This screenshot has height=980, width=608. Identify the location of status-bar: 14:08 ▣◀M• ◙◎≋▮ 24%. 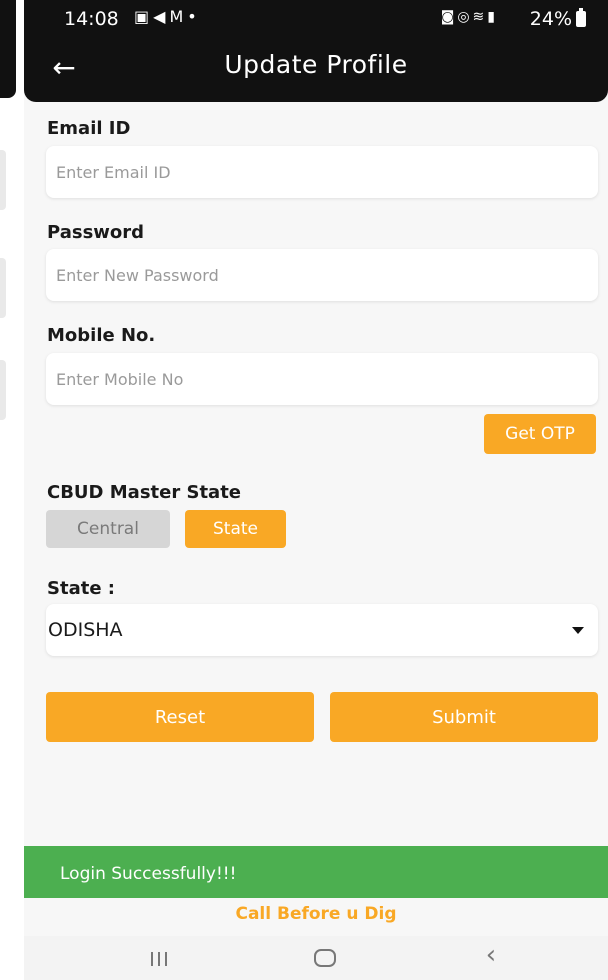
(316, 20).